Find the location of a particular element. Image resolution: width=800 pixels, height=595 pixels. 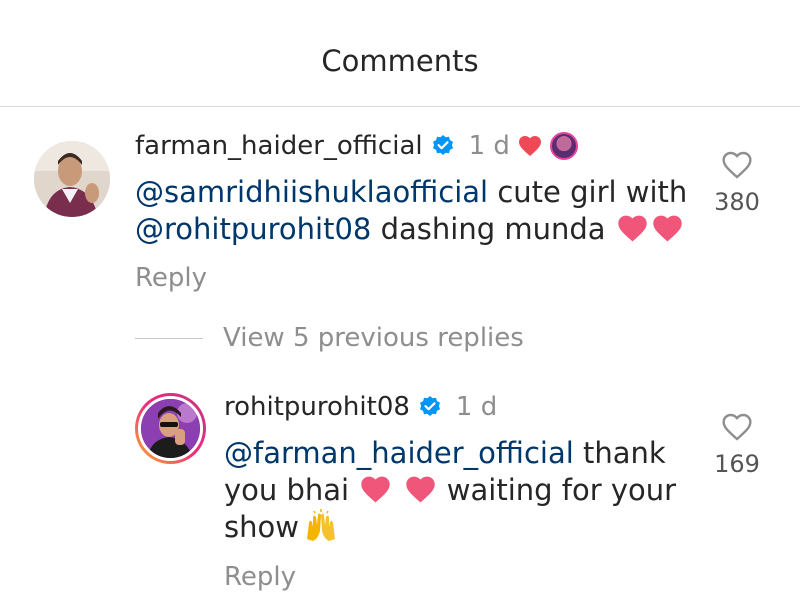

comment-meta: farman_haider_official 1 d is located at coordinates (356, 146).